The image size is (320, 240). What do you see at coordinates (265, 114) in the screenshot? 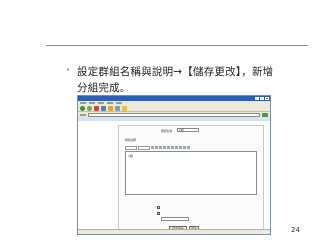
I see `go-button` at bounding box center [265, 114].